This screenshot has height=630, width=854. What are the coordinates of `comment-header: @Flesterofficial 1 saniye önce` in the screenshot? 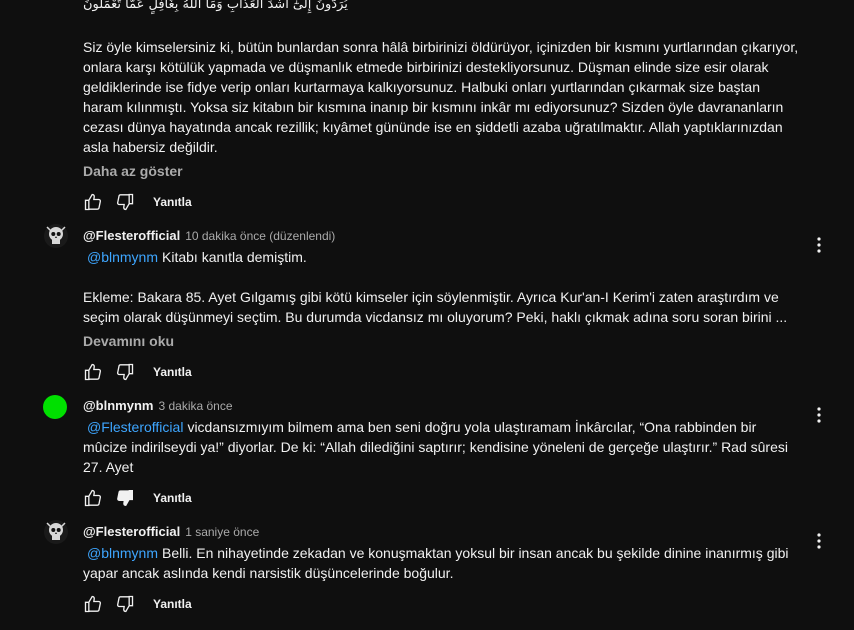 It's located at (171, 531).